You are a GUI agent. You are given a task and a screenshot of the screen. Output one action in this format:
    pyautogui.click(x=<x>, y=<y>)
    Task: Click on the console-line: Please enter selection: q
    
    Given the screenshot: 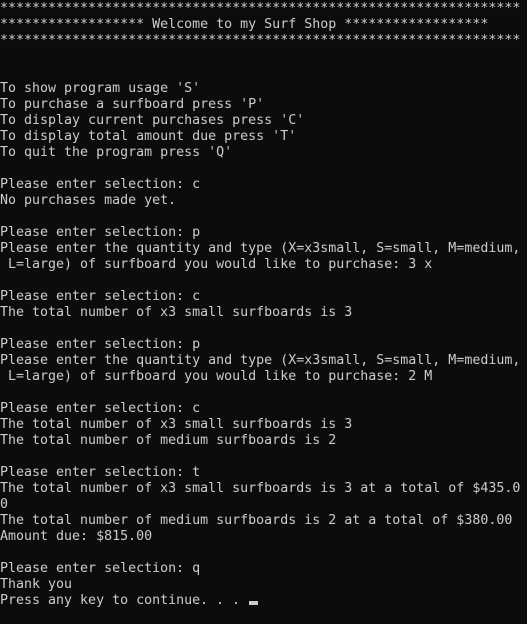 What is the action you would take?
    pyautogui.click(x=263, y=569)
    